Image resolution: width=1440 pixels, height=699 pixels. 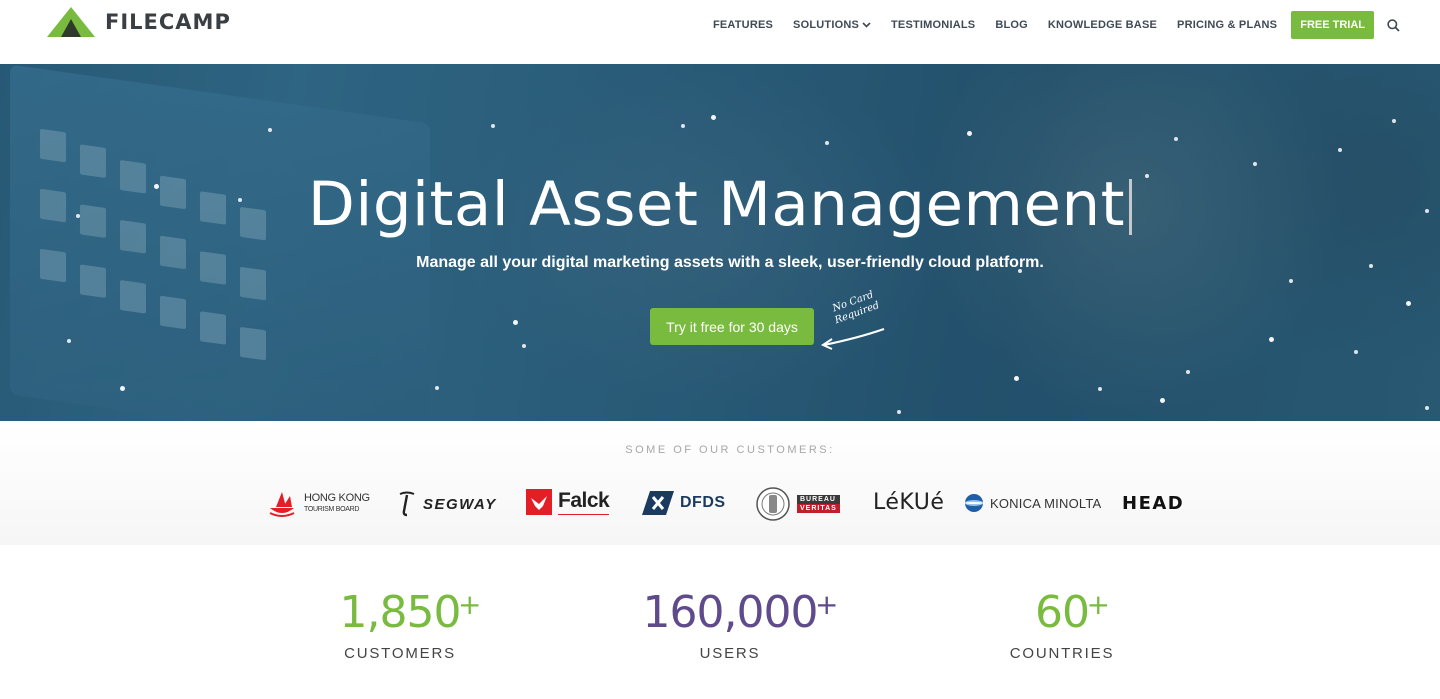 I want to click on konica-globe-icon, so click(x=974, y=503).